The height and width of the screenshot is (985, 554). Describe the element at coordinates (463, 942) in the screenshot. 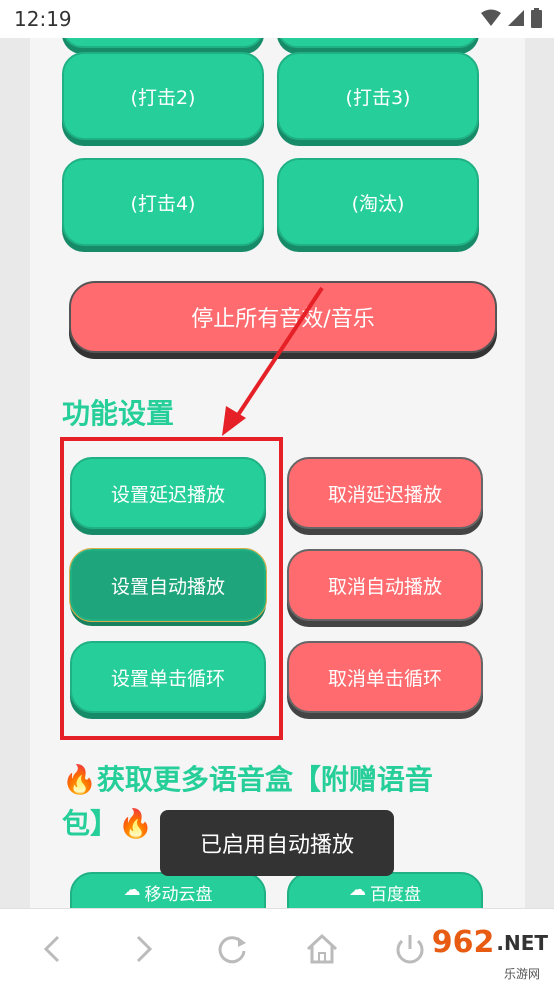

I see `watermark-brand: 962` at that location.